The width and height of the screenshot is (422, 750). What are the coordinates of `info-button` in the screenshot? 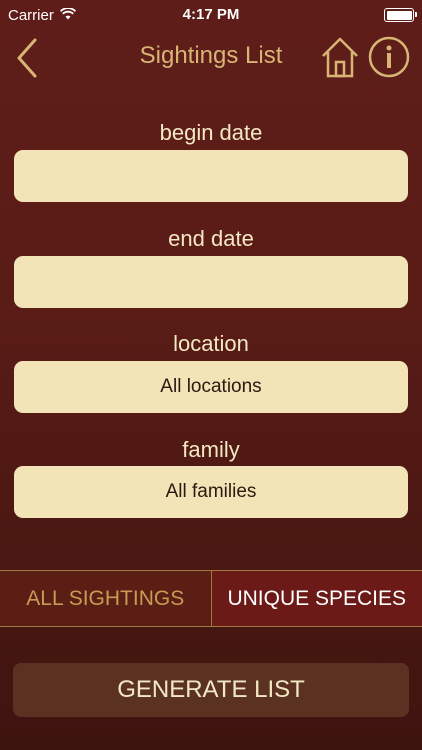 It's located at (389, 57).